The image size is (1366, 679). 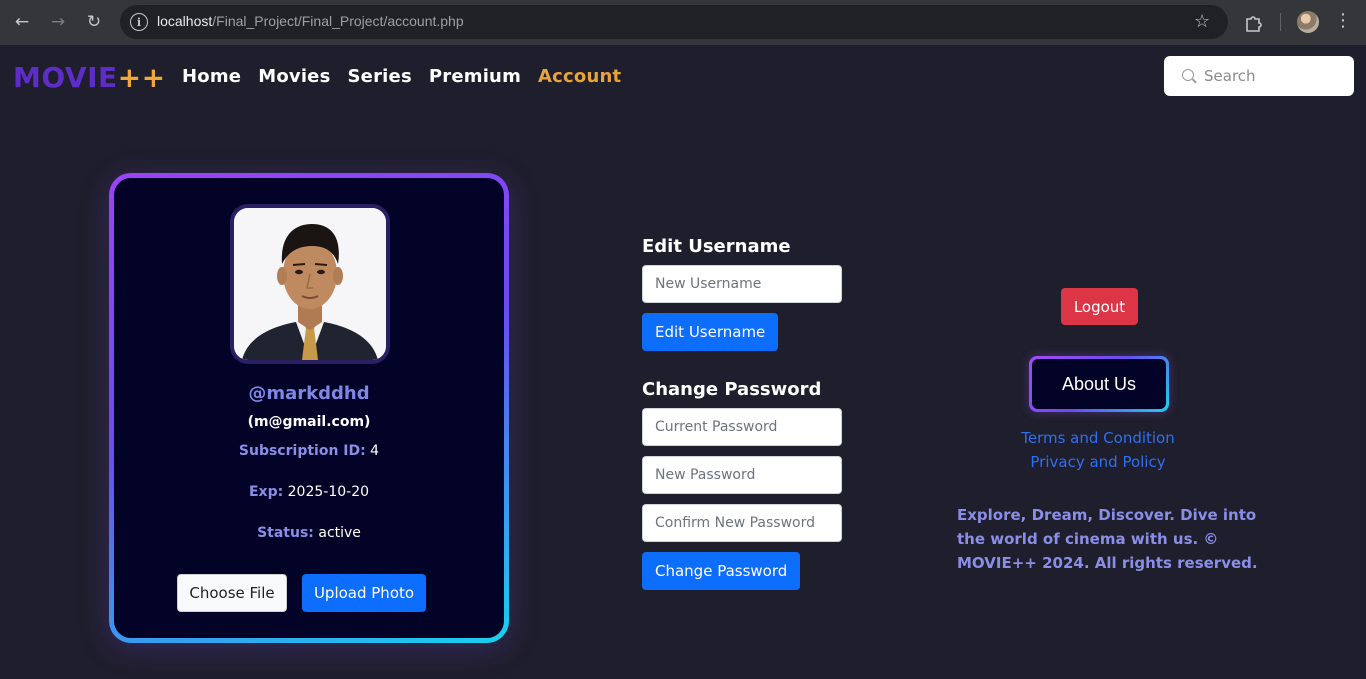 I want to click on back-arrow-icon: ←, so click(x=22, y=22).